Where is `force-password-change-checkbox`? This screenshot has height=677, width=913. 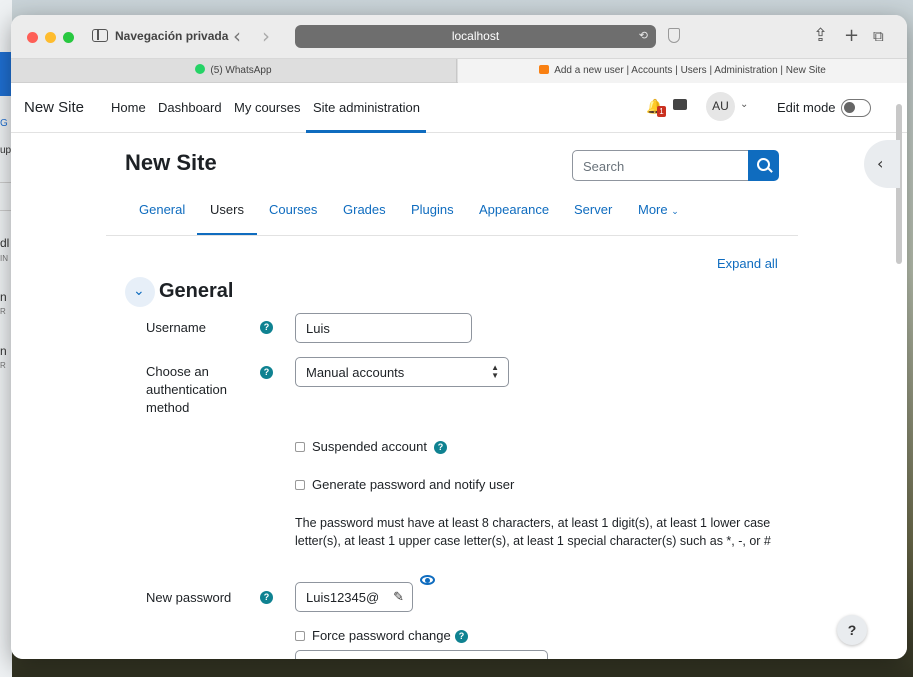 force-password-change-checkbox is located at coordinates (300, 636).